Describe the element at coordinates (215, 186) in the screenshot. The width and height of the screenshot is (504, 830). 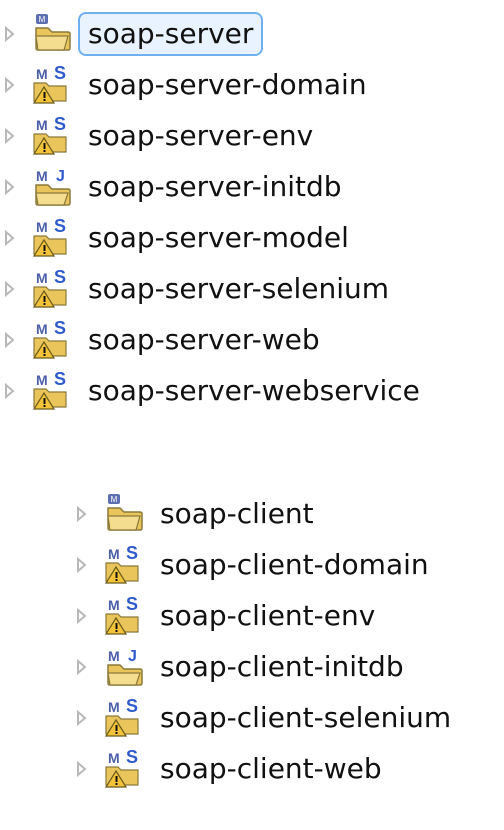
I see `project-name-label: soap-server-initdb` at that location.